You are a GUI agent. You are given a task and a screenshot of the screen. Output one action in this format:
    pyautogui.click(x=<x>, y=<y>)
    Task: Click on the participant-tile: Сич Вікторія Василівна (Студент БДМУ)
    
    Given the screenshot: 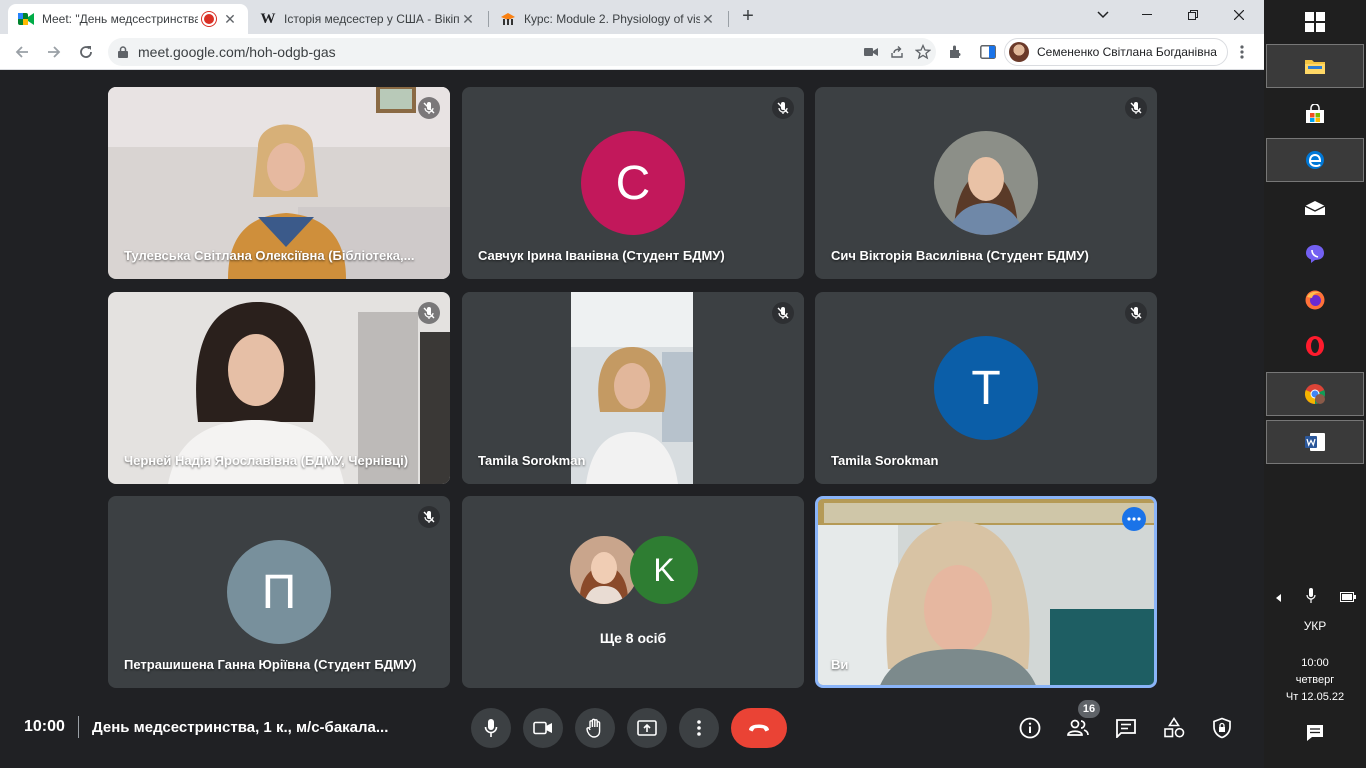 What is the action you would take?
    pyautogui.click(x=986, y=183)
    